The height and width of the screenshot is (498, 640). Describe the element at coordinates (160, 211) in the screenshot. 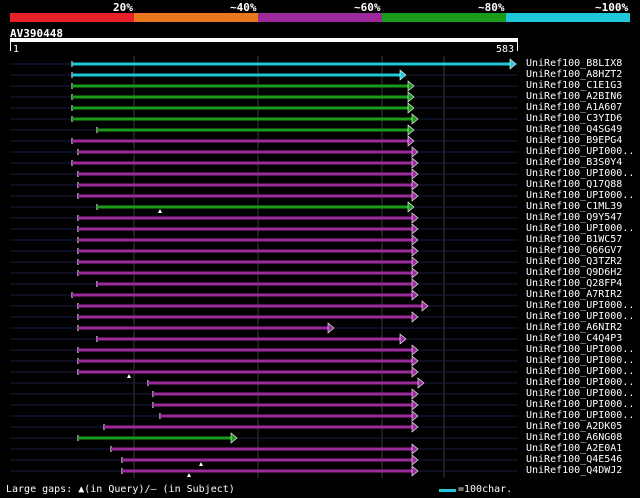

I see `query-gap-icon` at that location.